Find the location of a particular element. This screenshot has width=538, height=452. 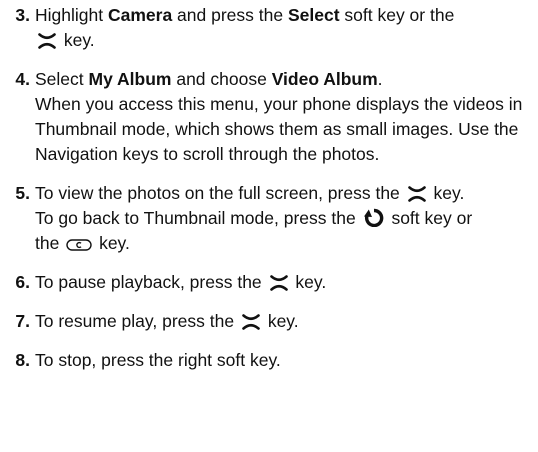

step-8: 8. To stop, press the right soft key. is located at coordinates (266, 360).